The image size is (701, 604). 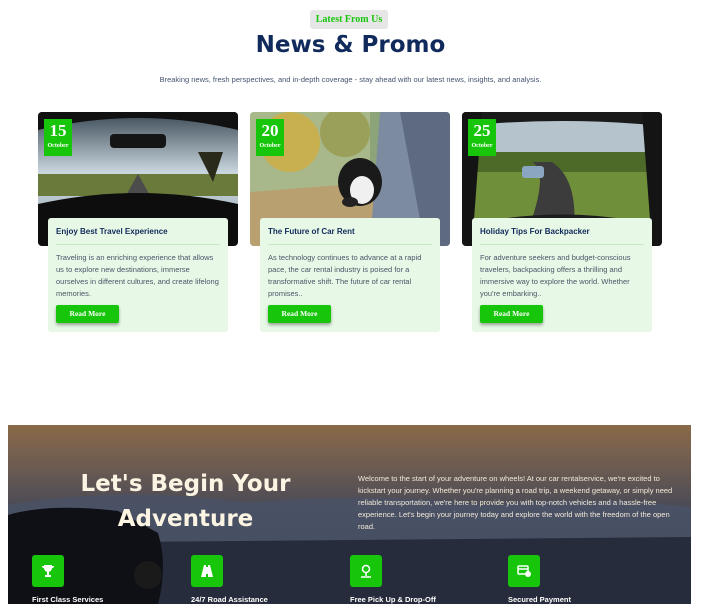 What do you see at coordinates (562, 231) in the screenshot?
I see `card-title: Holiday Tips For Backpacker` at bounding box center [562, 231].